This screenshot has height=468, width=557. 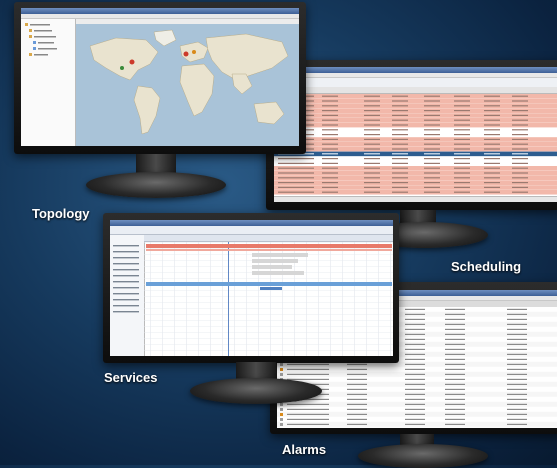 I want to click on label-scheduling: Scheduling, so click(x=486, y=266).